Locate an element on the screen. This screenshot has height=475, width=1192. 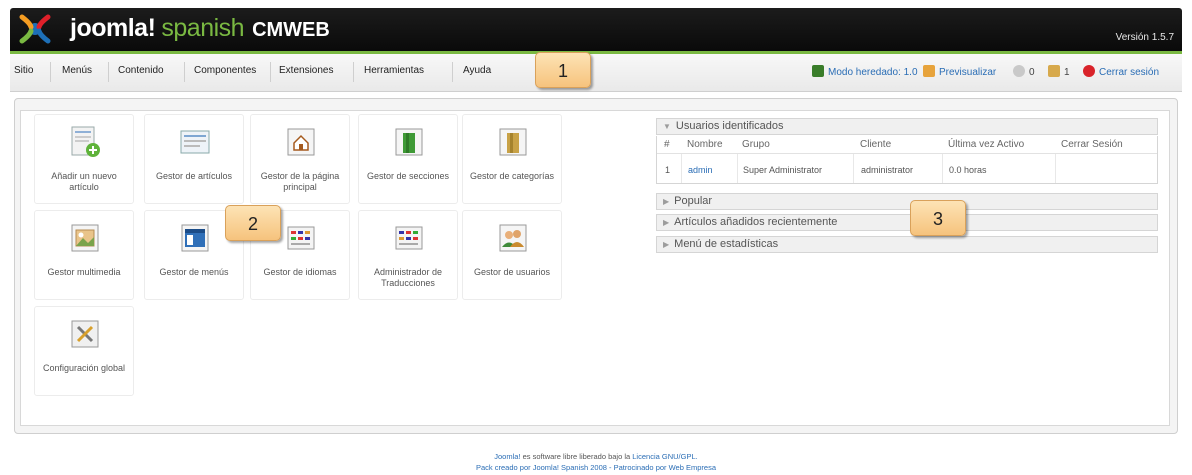
tile-label: Gestor de categorías is located at coordinates (512, 176).